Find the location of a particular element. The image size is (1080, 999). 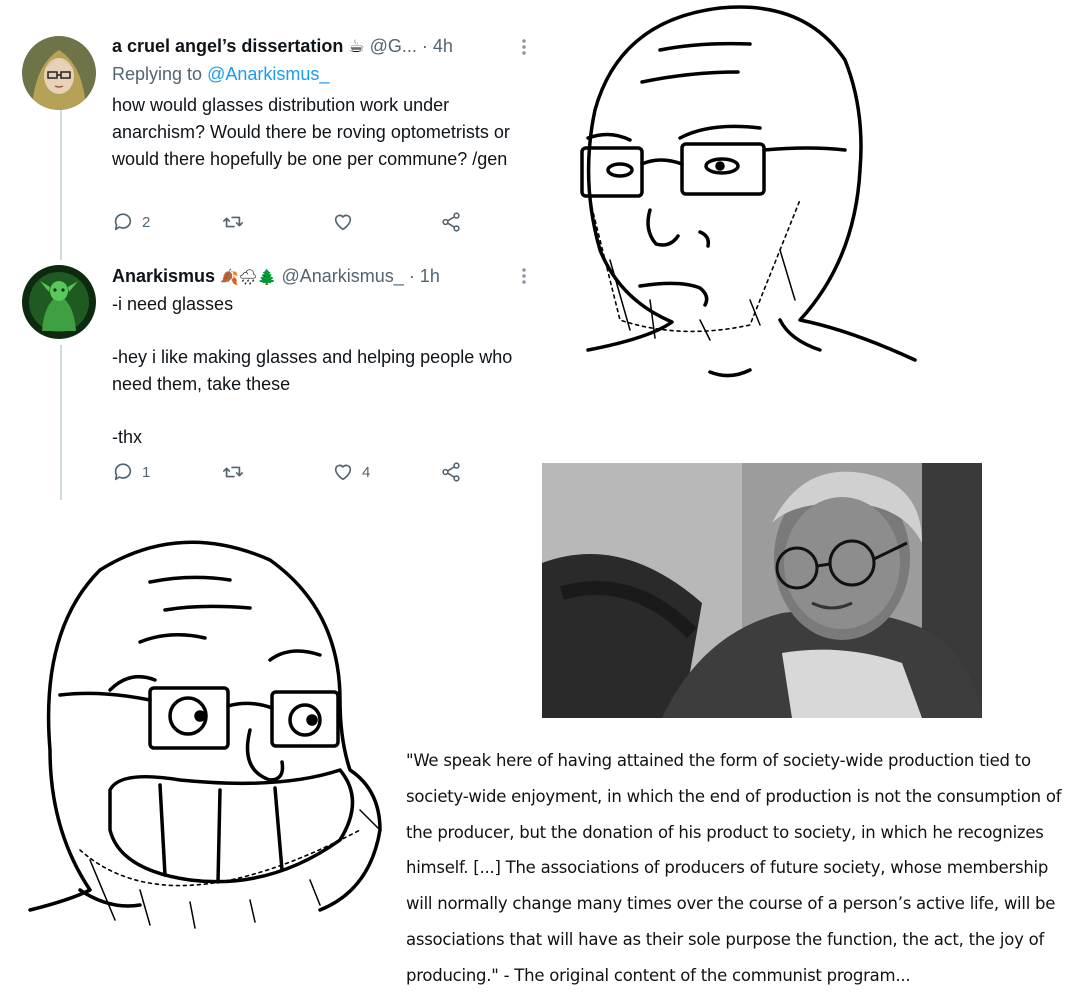

avatar-green-figure-icon is located at coordinates (59, 302).